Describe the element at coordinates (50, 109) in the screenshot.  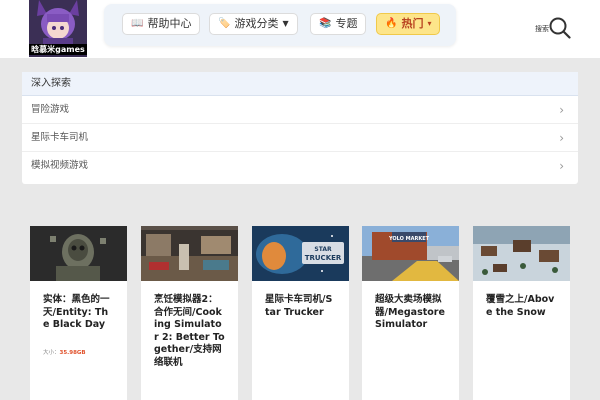
I see `explore-item-label: 冒险游戏` at that location.